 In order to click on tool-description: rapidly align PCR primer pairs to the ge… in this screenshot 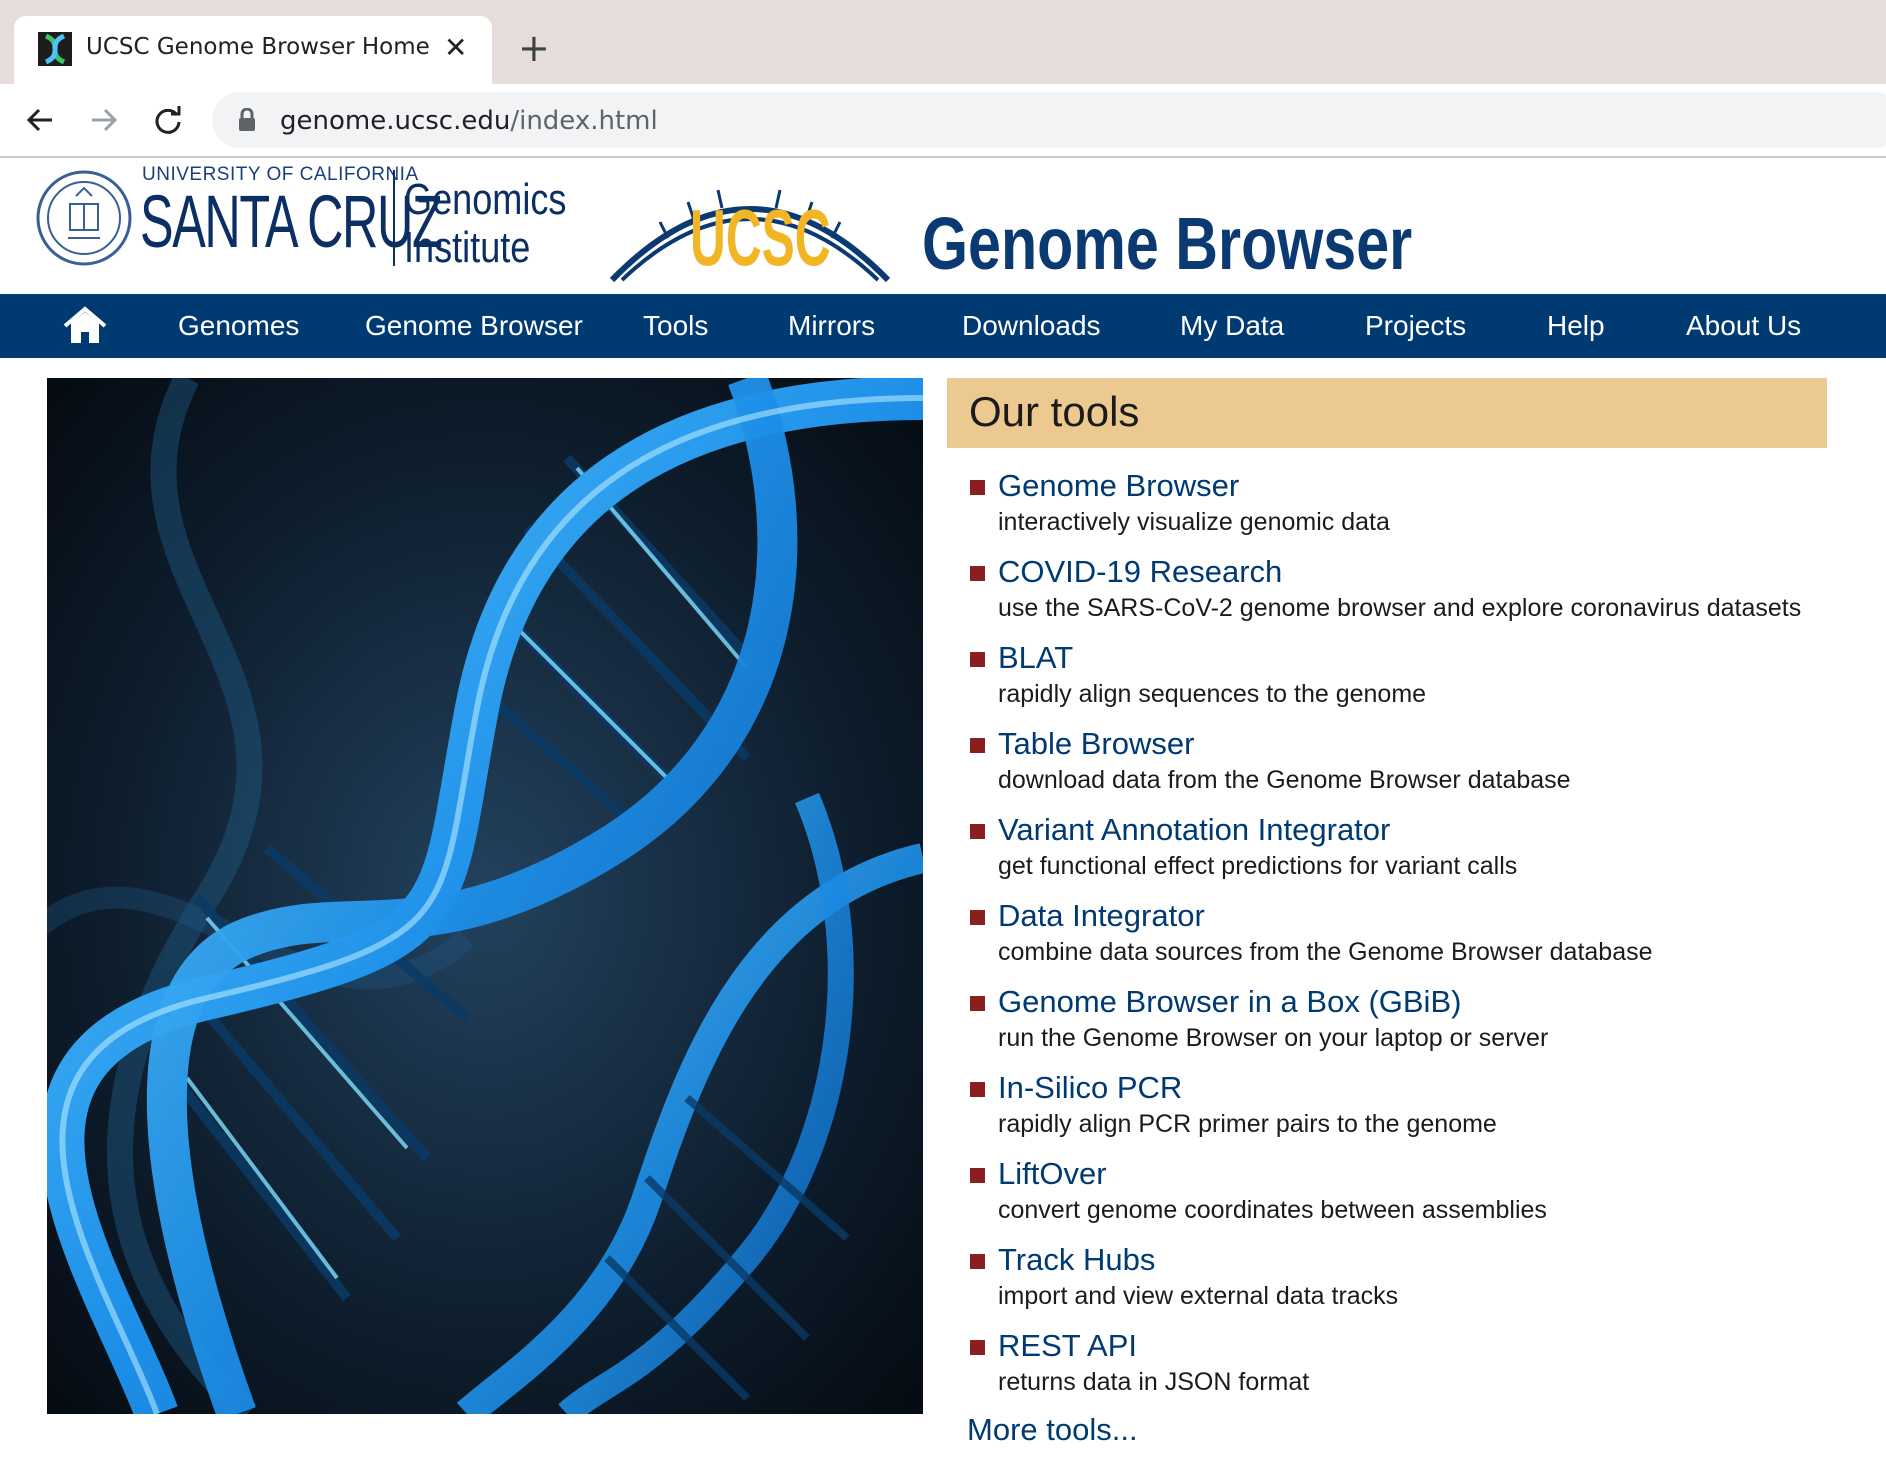, I will do `click(1247, 1124)`.